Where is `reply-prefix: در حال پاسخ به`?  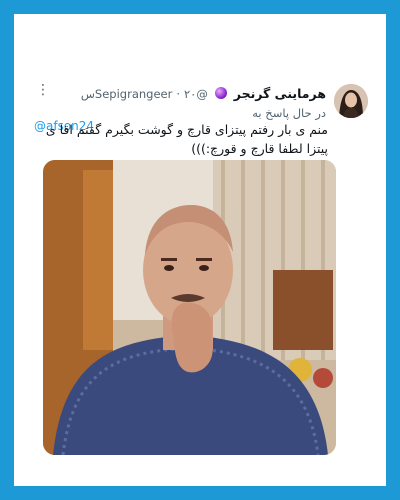
reply-prefix: در حال پاسخ به is located at coordinates (289, 113).